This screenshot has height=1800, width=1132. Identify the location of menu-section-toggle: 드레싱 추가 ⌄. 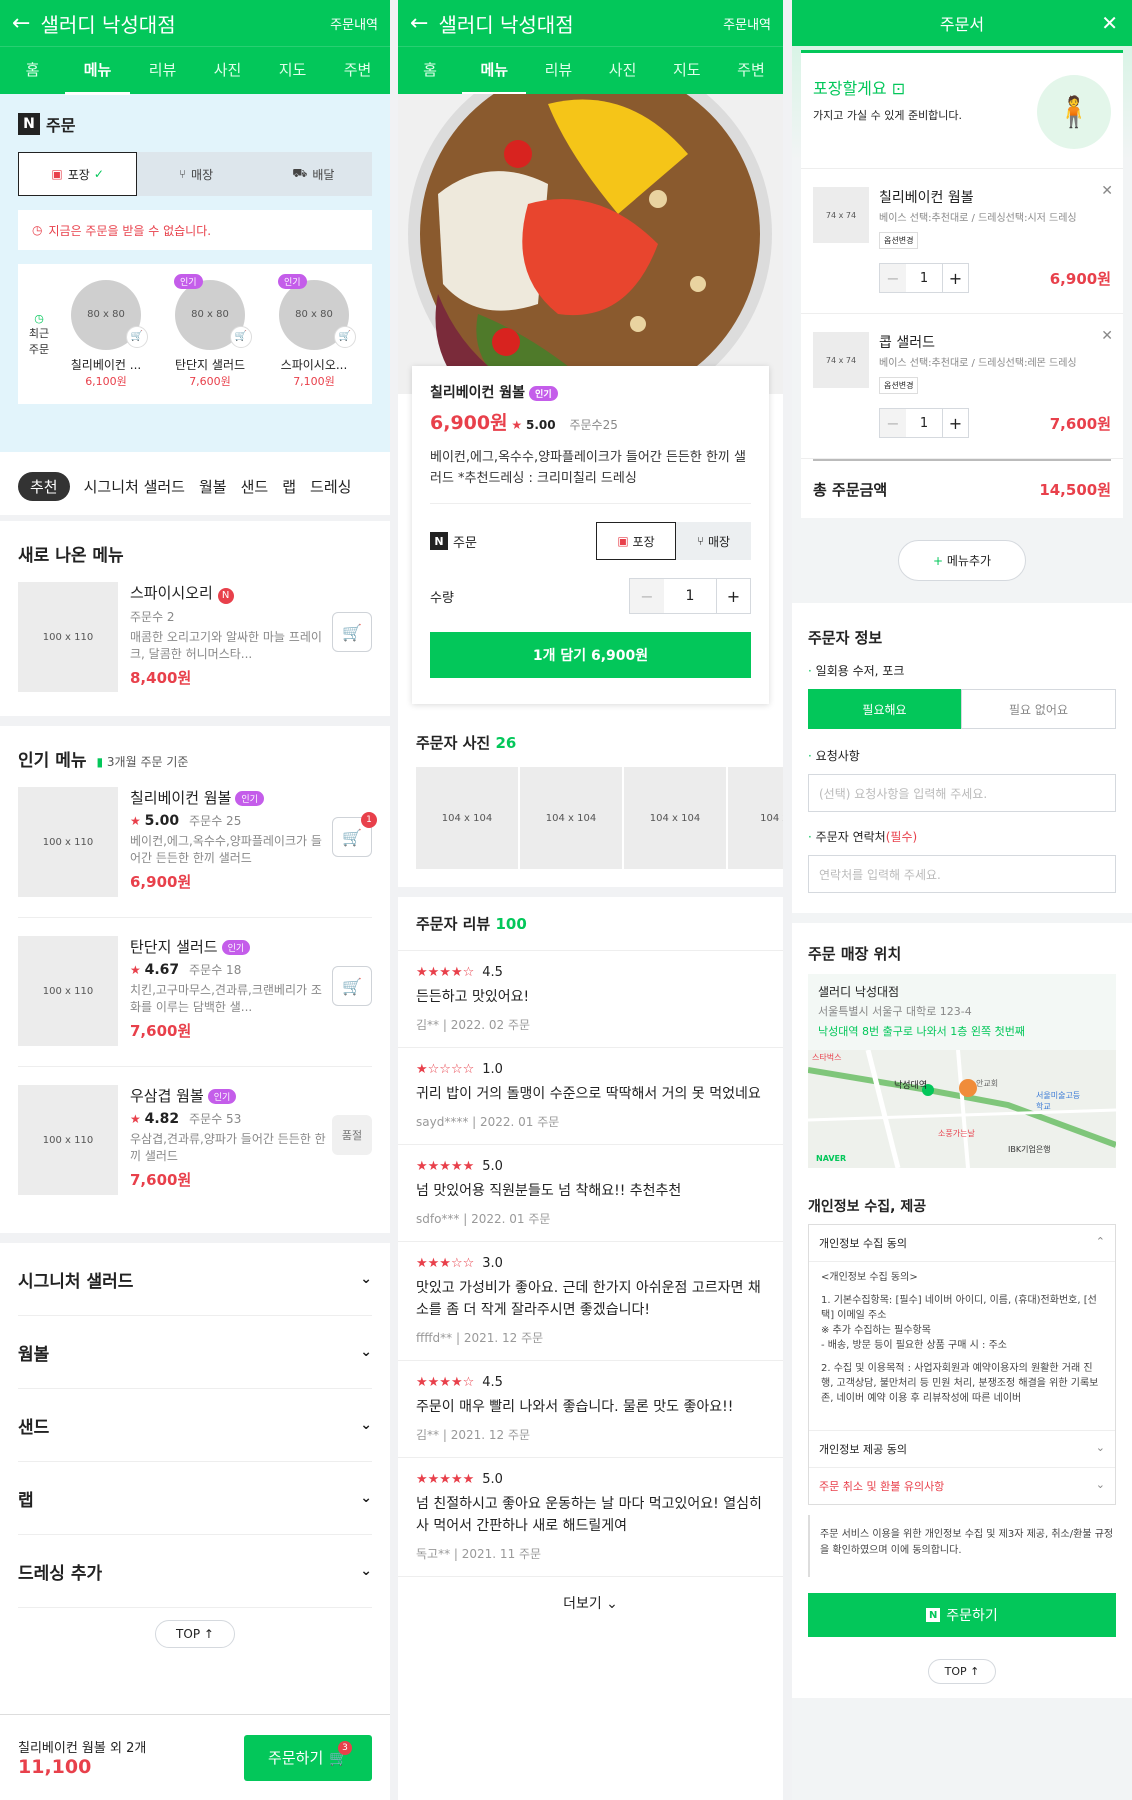
(195, 1571).